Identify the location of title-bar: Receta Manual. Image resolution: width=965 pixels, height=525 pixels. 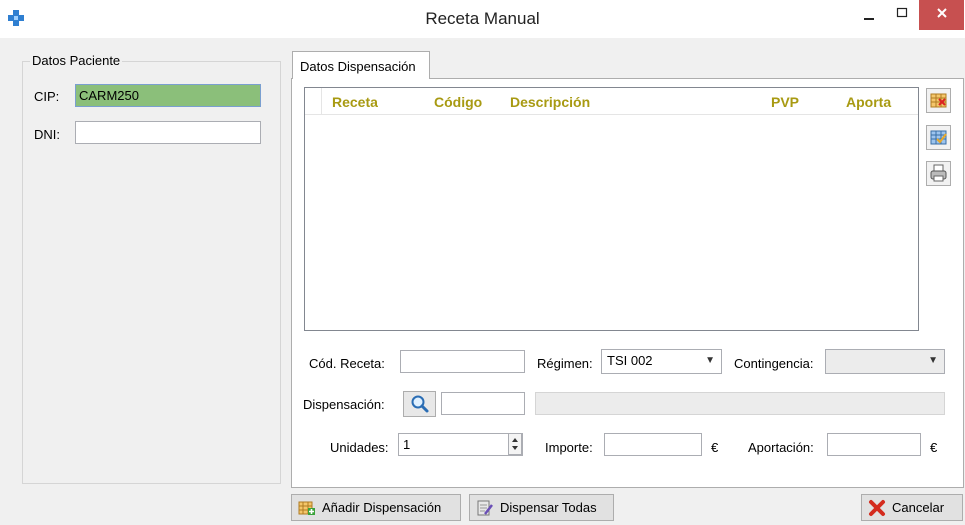
(482, 19).